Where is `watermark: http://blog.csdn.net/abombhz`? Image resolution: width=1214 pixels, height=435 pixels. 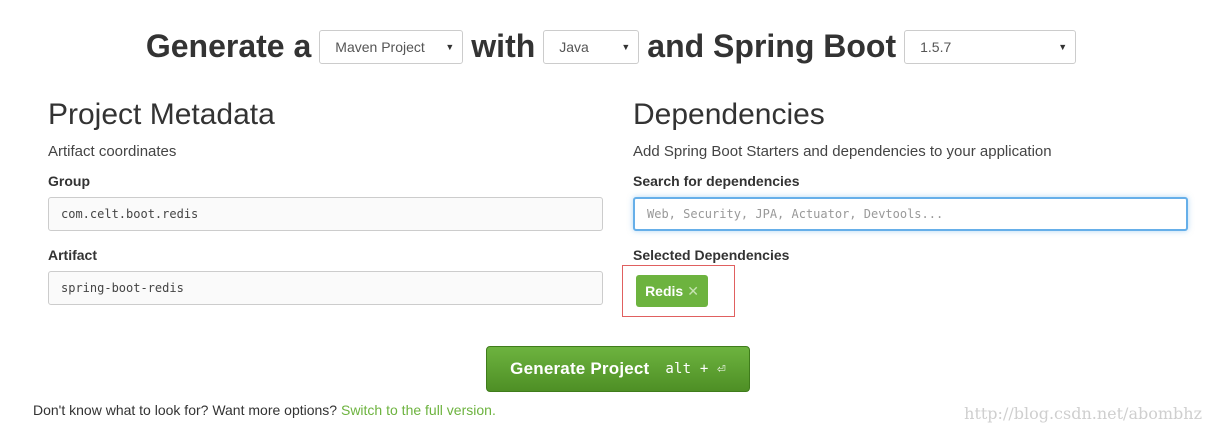
watermark: http://blog.csdn.net/abombhz is located at coordinates (1083, 413).